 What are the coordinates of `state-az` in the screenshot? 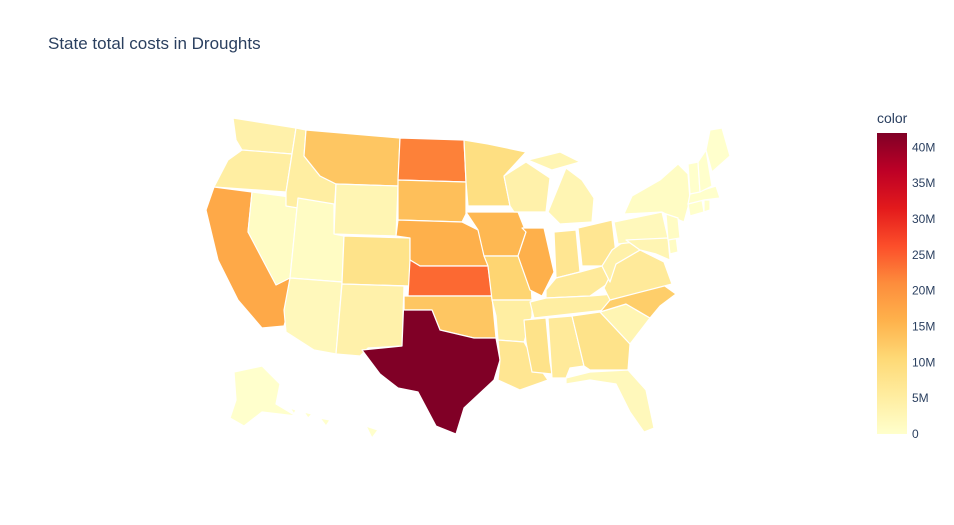 It's located at (313, 316).